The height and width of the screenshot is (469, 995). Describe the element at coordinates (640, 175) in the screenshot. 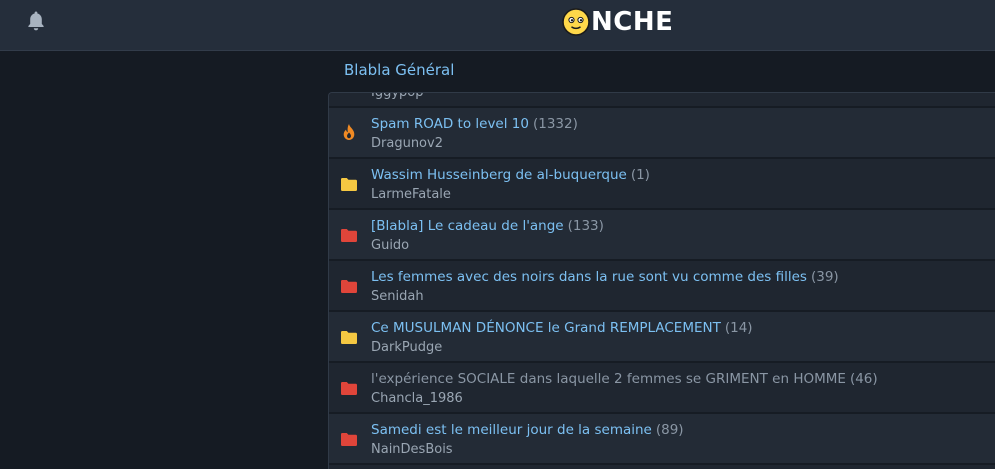

I see `topic-reply-count: (1)` at that location.